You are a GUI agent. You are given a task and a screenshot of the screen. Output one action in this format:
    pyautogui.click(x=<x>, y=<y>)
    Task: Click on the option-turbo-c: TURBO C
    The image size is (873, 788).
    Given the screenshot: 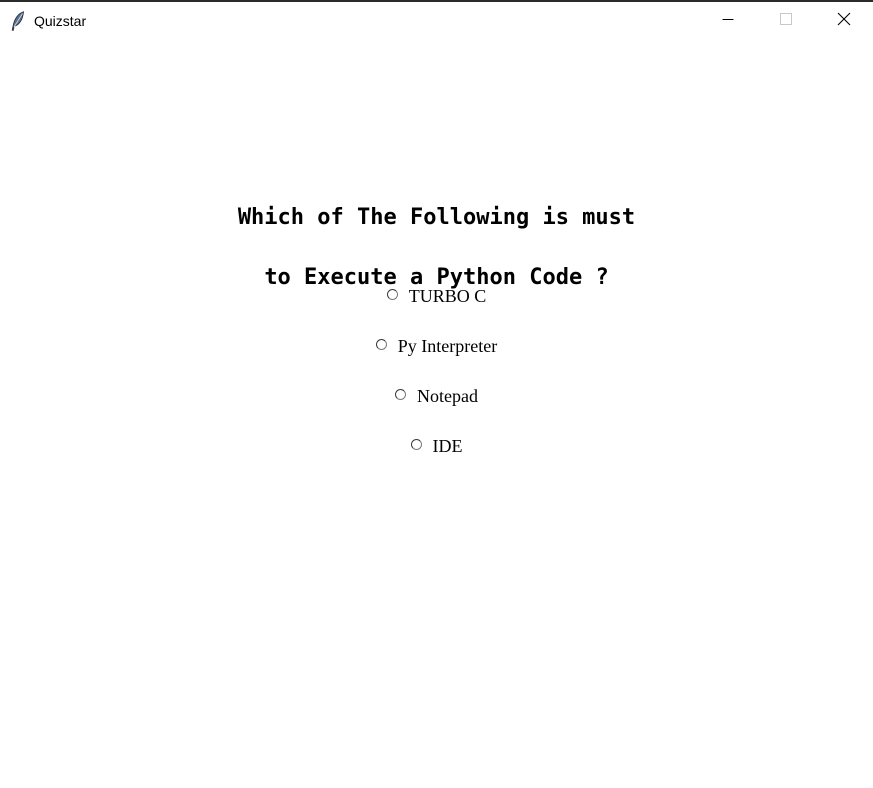 What is the action you would take?
    pyautogui.click(x=436, y=296)
    